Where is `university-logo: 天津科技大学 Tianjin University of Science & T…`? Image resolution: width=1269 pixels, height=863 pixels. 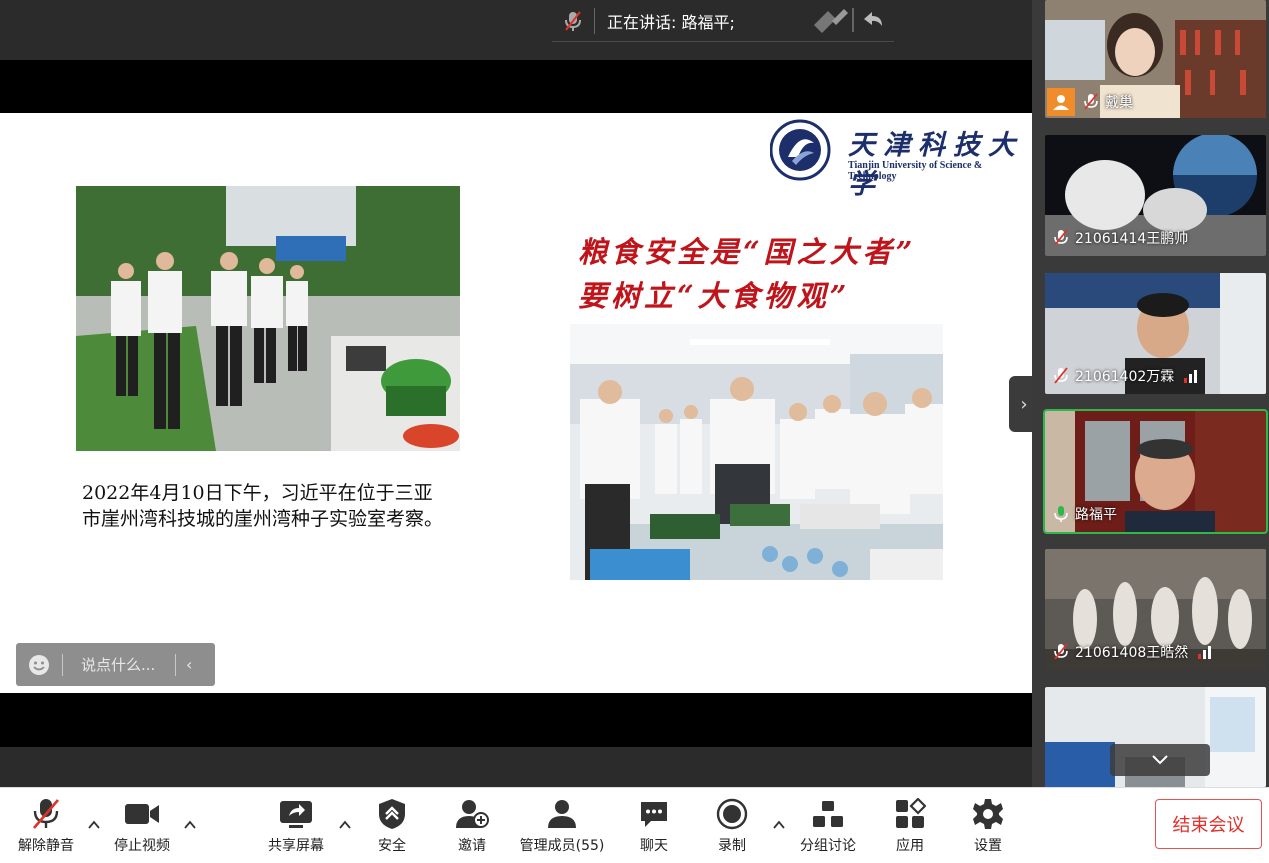
university-logo: 天津科技大学 Tianjin University of Science & T… is located at coordinates (900, 158).